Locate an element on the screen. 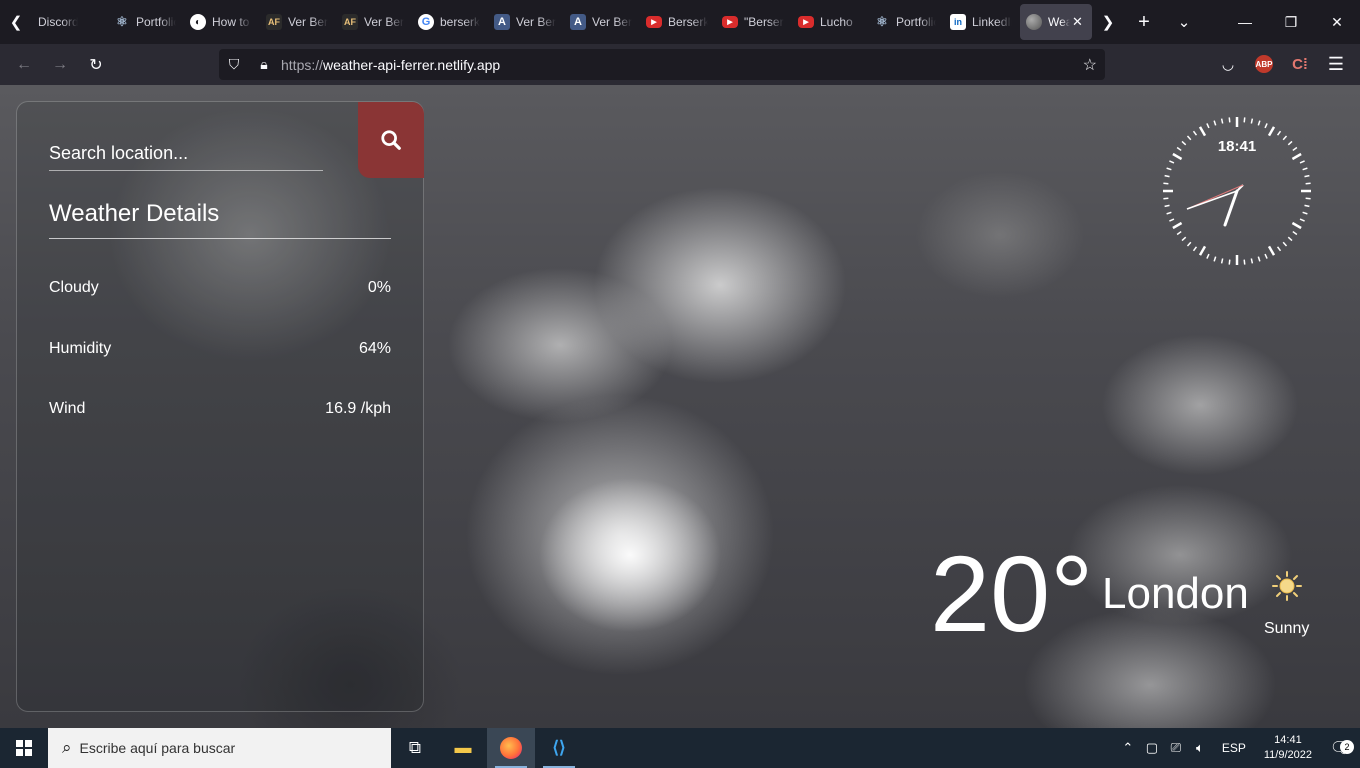 Image resolution: width=1360 pixels, height=768 pixels. back-button: ← is located at coordinates (24, 65).